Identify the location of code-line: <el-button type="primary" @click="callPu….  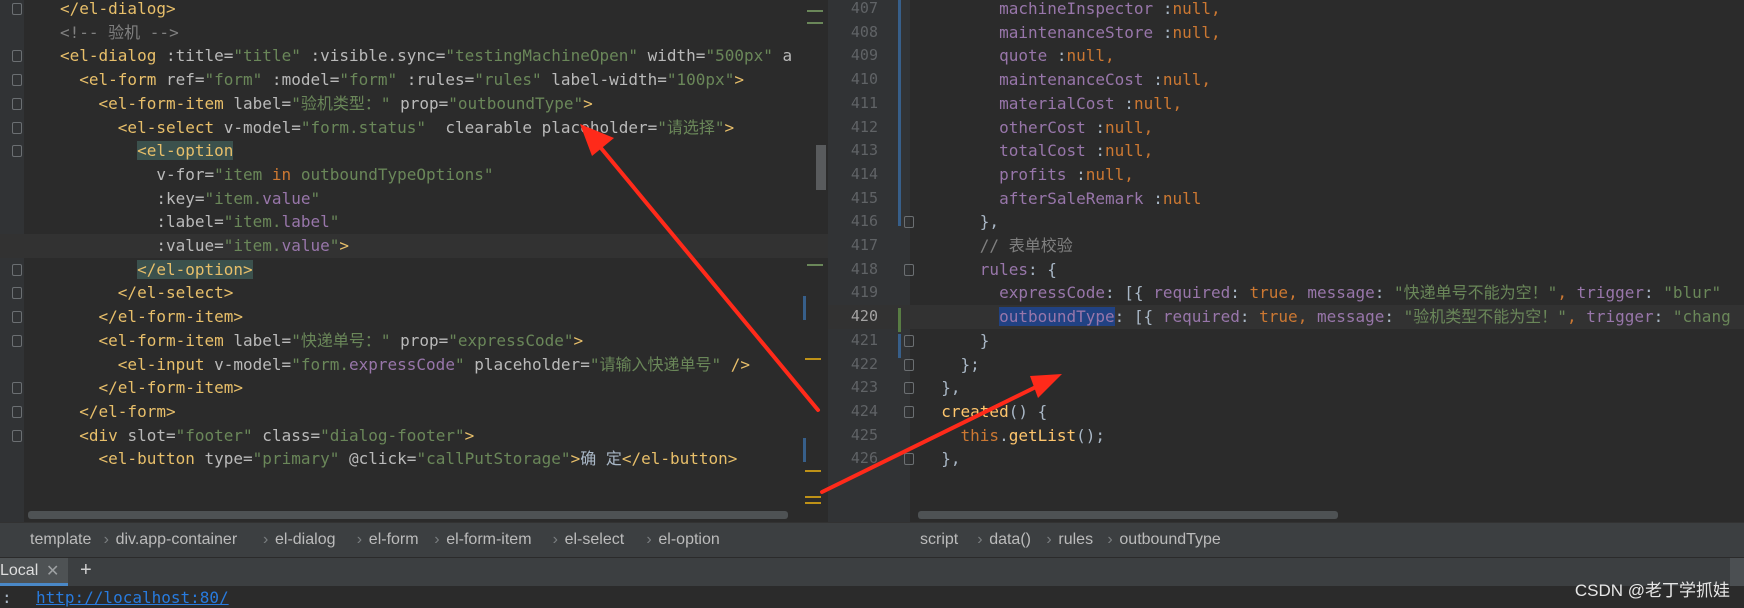
(414, 459).